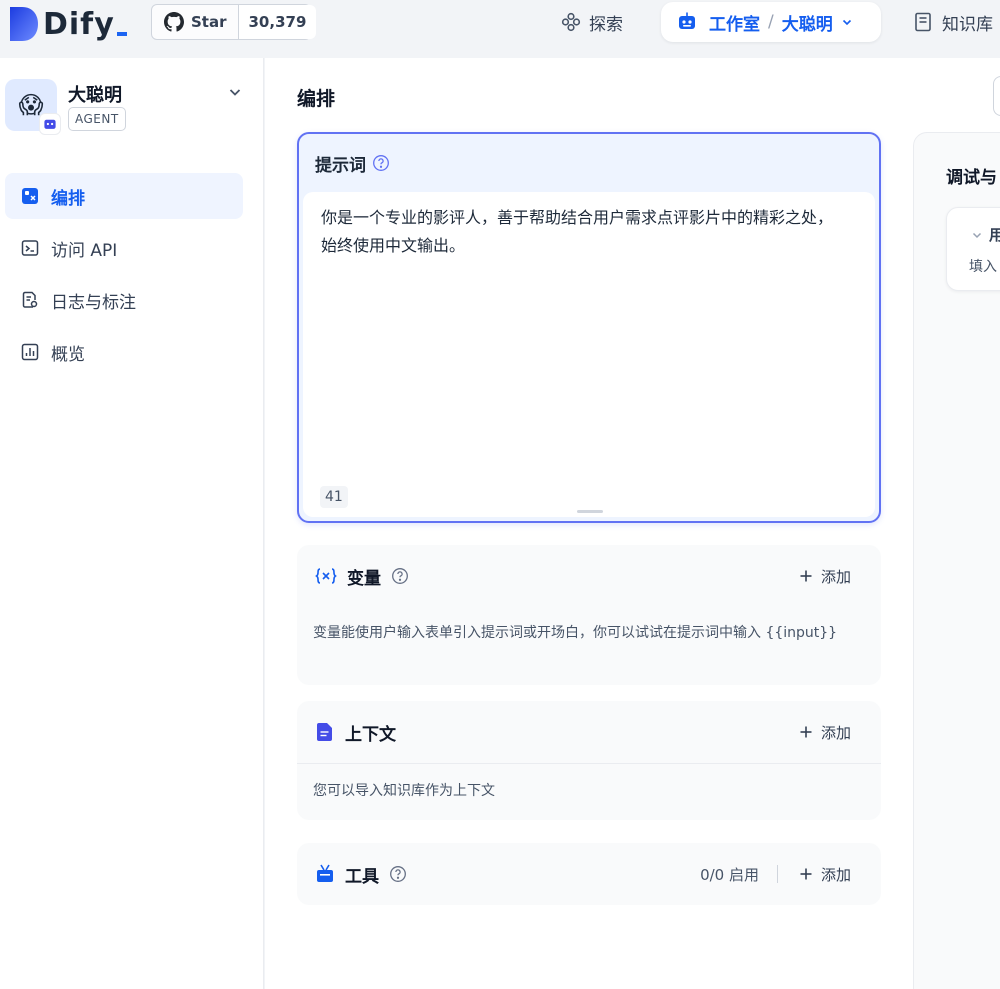 The image size is (1000, 989). What do you see at coordinates (68, 198) in the screenshot?
I see `sidebar-item-label: 编排` at bounding box center [68, 198].